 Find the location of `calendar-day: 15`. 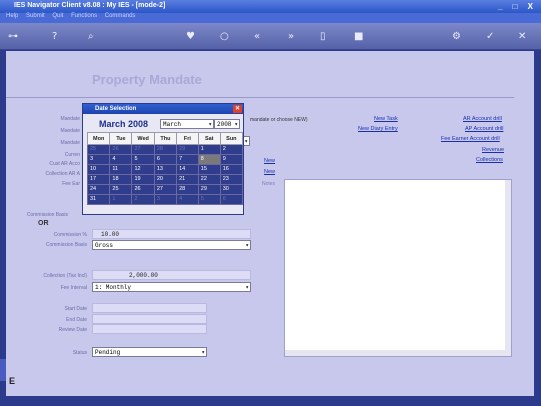

calendar-day: 15 is located at coordinates (209, 169).